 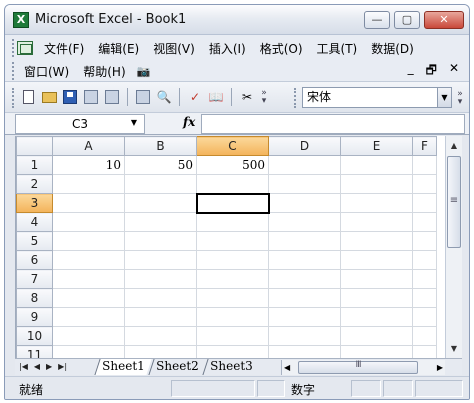 What do you see at coordinates (164, 97) in the screenshot?
I see `zoom-preview-button: 🔍` at bounding box center [164, 97].